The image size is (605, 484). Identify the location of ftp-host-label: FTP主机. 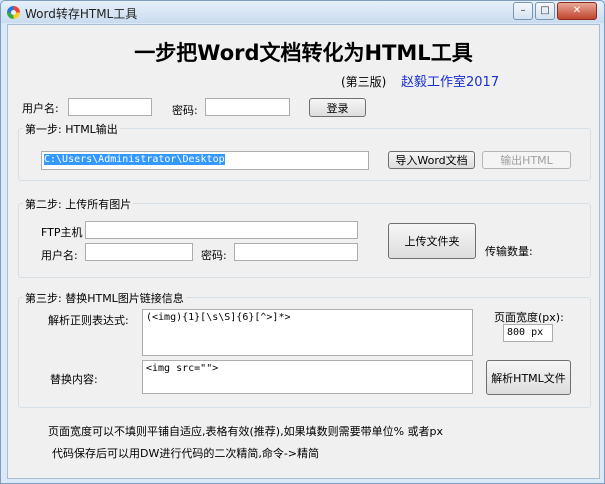
(62, 232).